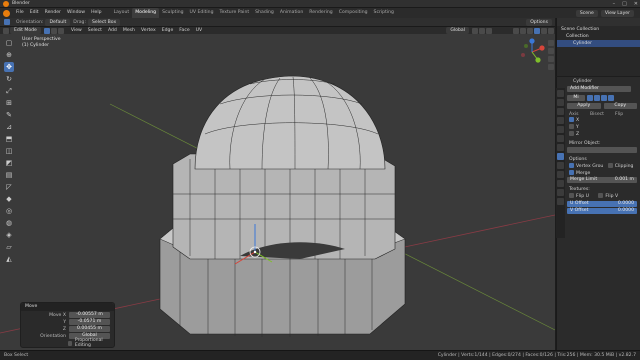 The image size is (640, 360). Describe the element at coordinates (560, 129) in the screenshot. I see `scene-tab-icon` at that location.